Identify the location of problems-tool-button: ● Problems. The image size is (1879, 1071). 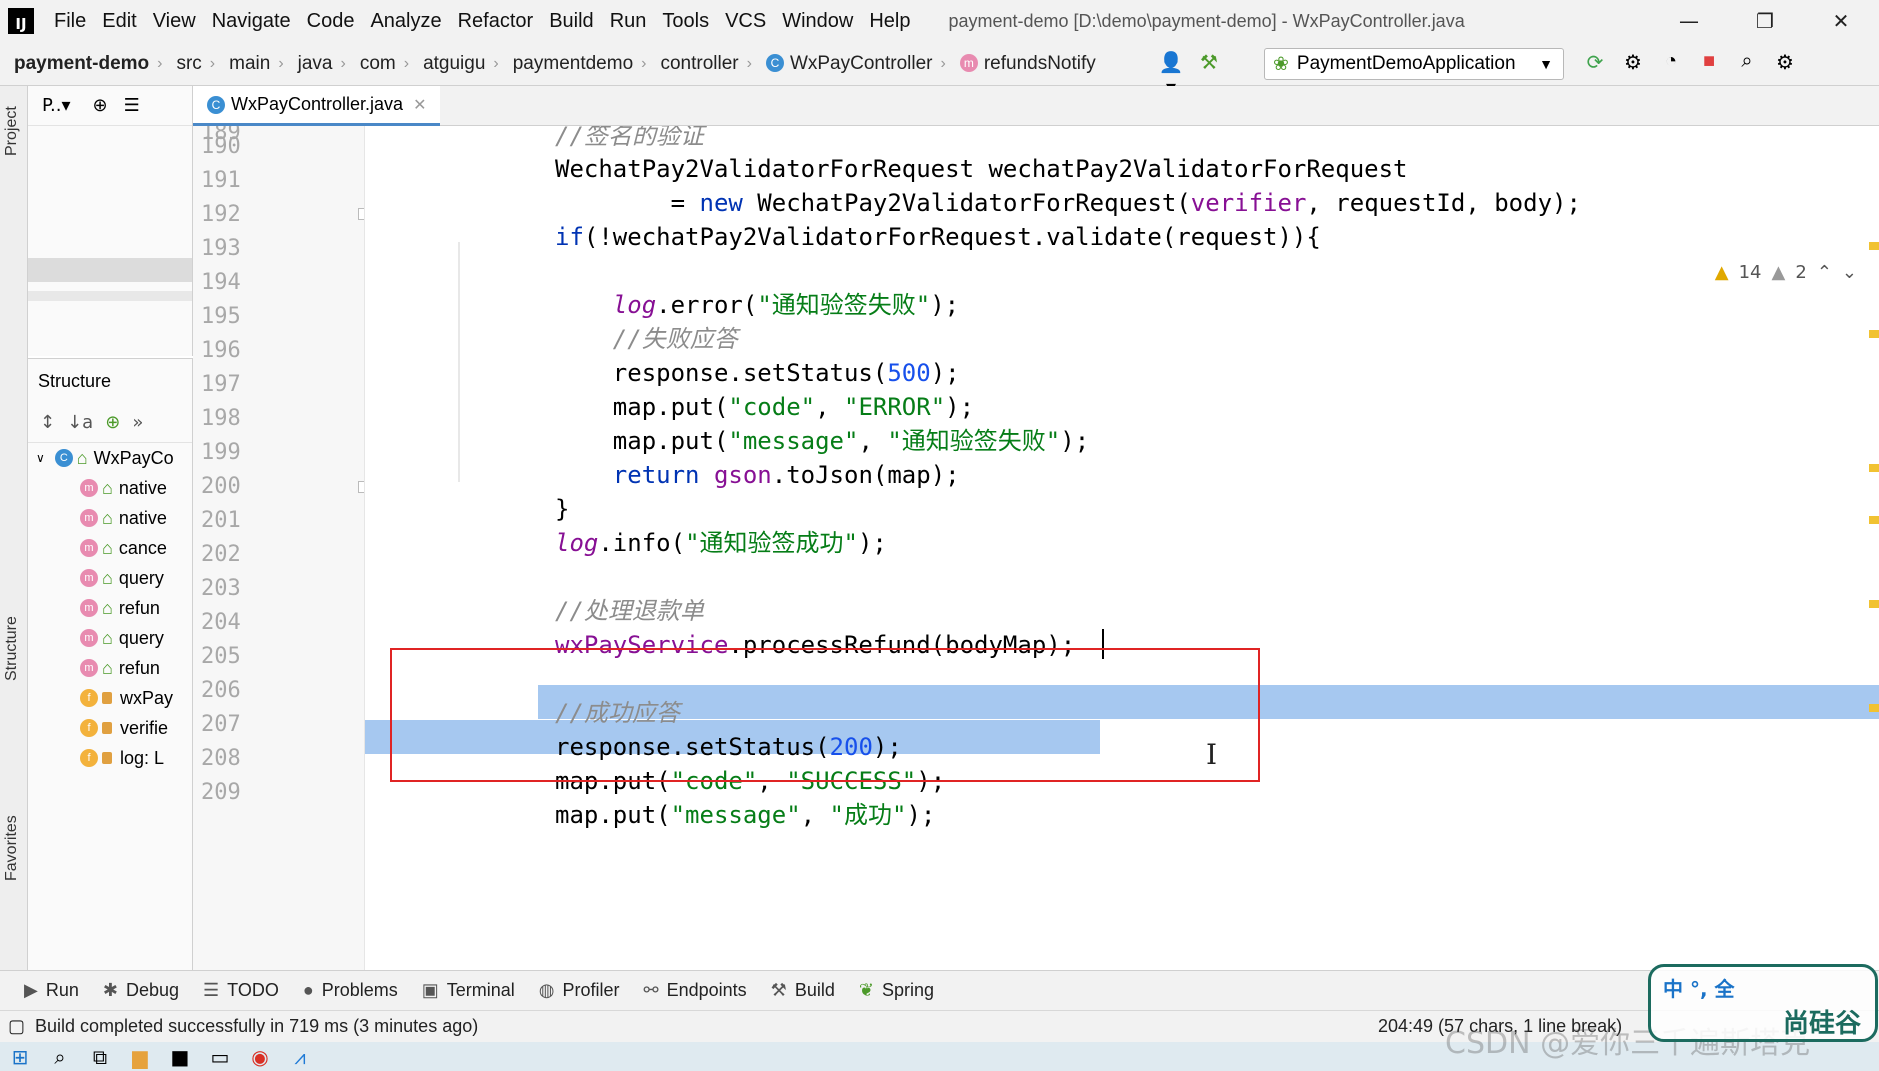
(350, 990).